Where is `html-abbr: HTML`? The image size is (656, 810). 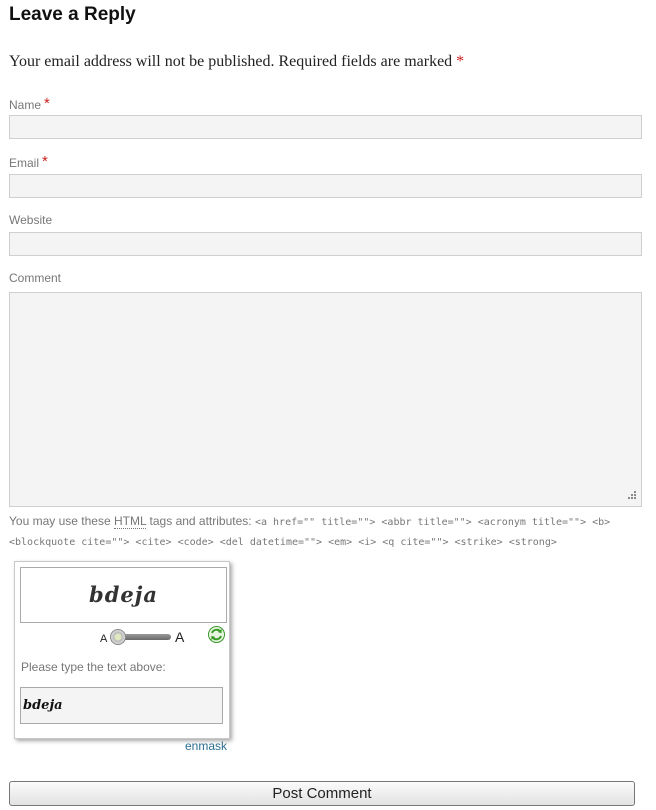 html-abbr: HTML is located at coordinates (130, 521).